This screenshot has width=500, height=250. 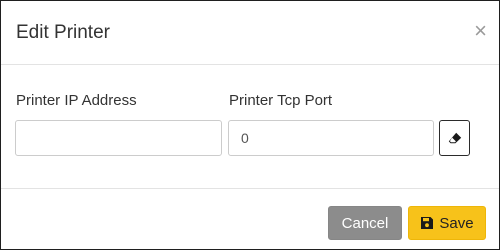 I want to click on footer-divider, so click(x=250, y=188).